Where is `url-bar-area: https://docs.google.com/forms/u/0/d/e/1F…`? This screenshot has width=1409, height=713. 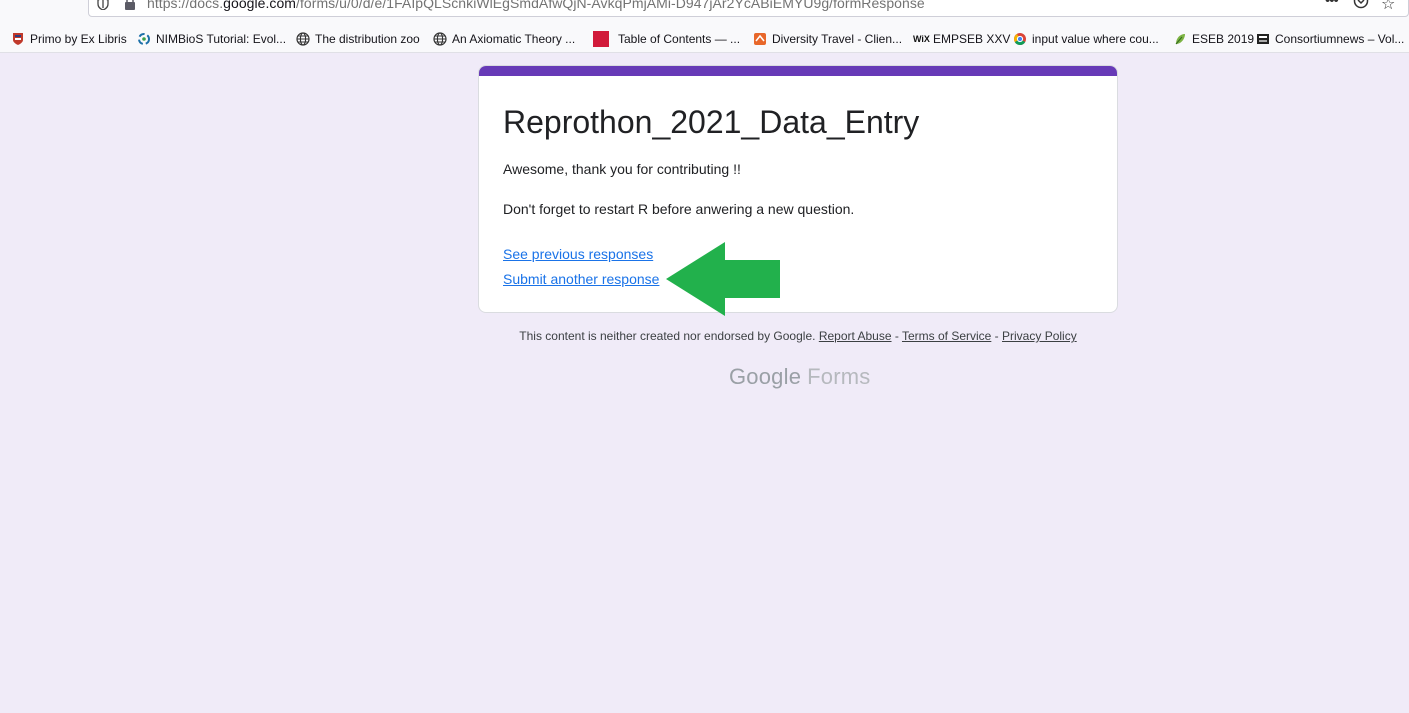 url-bar-area: https://docs.google.com/forms/u/0/d/e/1F… is located at coordinates (704, 11).